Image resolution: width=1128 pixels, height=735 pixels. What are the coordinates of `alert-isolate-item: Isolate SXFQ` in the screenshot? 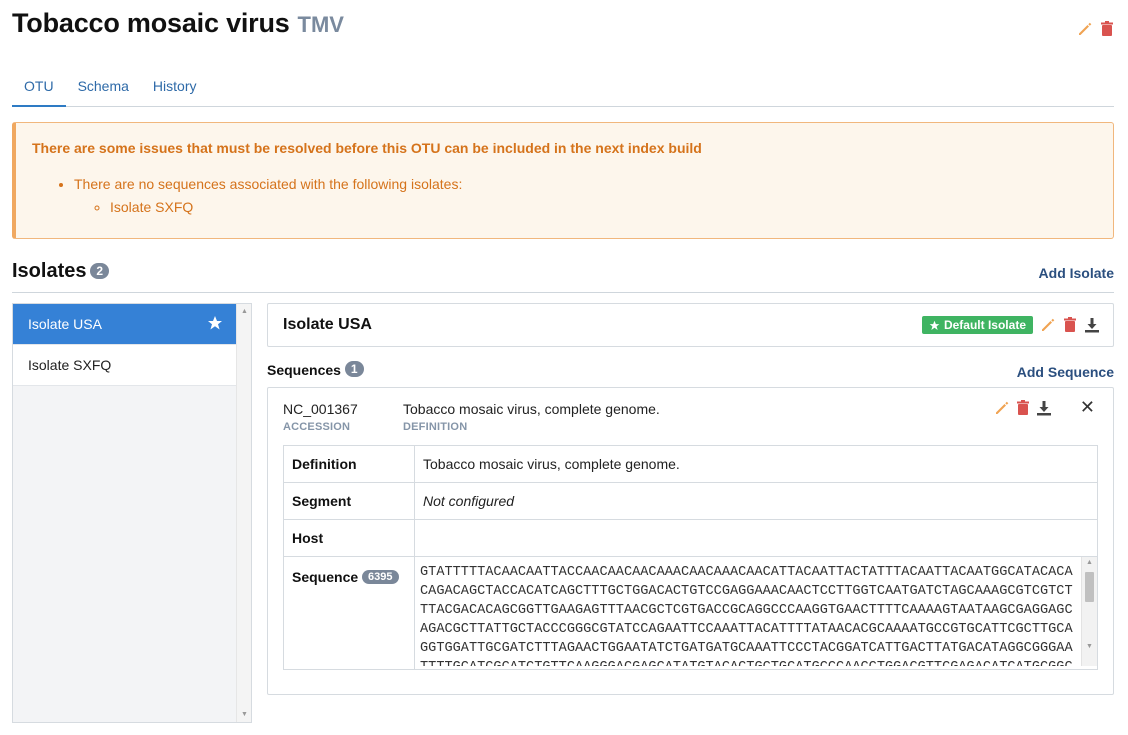 It's located at (603, 207).